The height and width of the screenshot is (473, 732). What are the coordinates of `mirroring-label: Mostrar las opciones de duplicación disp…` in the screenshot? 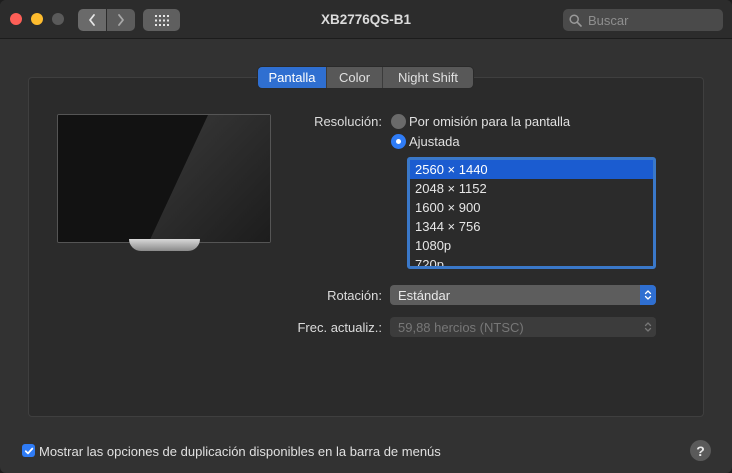 It's located at (240, 451).